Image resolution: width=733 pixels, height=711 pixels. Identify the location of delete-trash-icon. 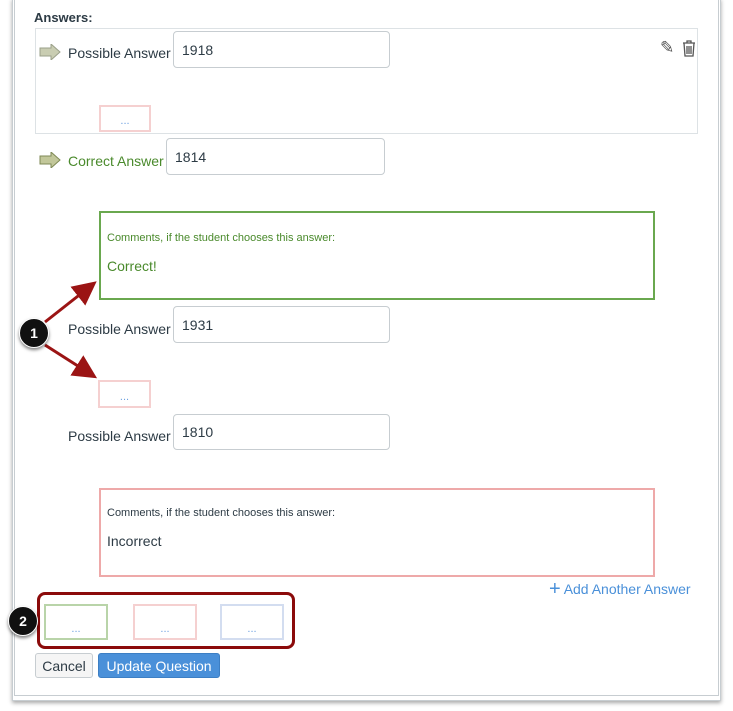
(689, 48).